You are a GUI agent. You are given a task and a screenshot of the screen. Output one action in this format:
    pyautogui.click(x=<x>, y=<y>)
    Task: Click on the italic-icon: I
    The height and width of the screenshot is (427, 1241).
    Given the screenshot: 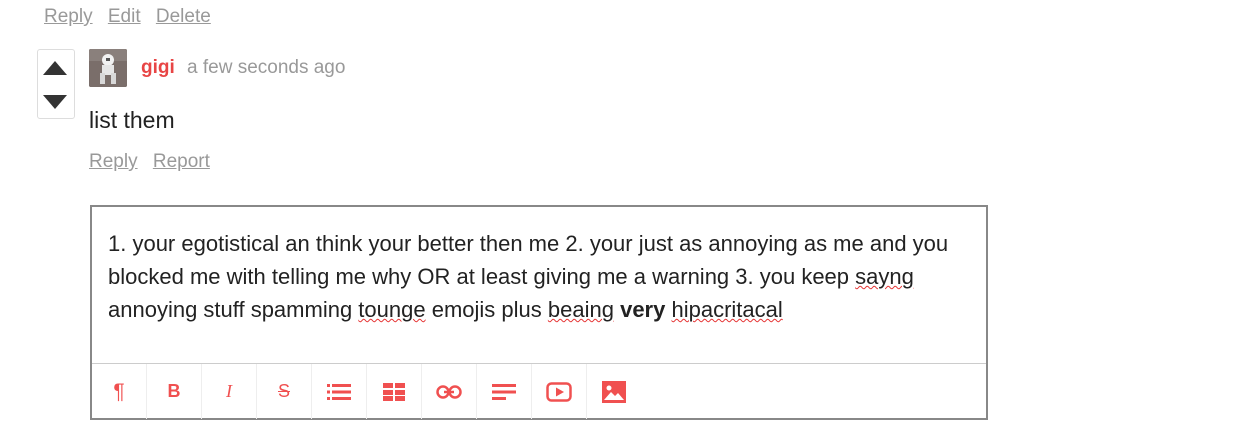 What is the action you would take?
    pyautogui.click(x=229, y=391)
    